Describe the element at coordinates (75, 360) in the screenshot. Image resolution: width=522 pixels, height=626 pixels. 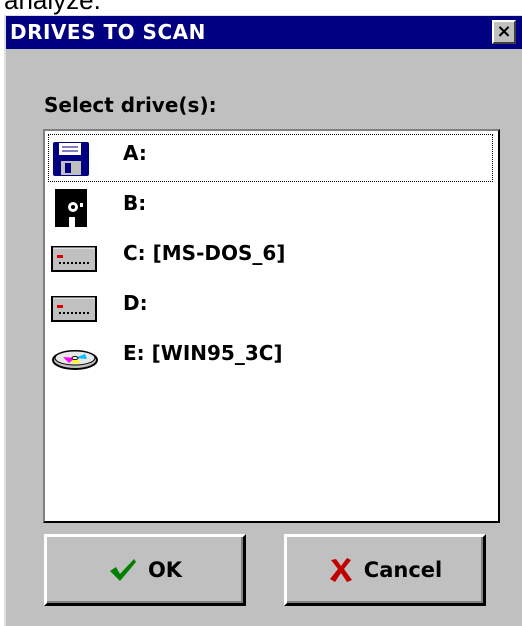
I see `cd-rom-icon` at that location.